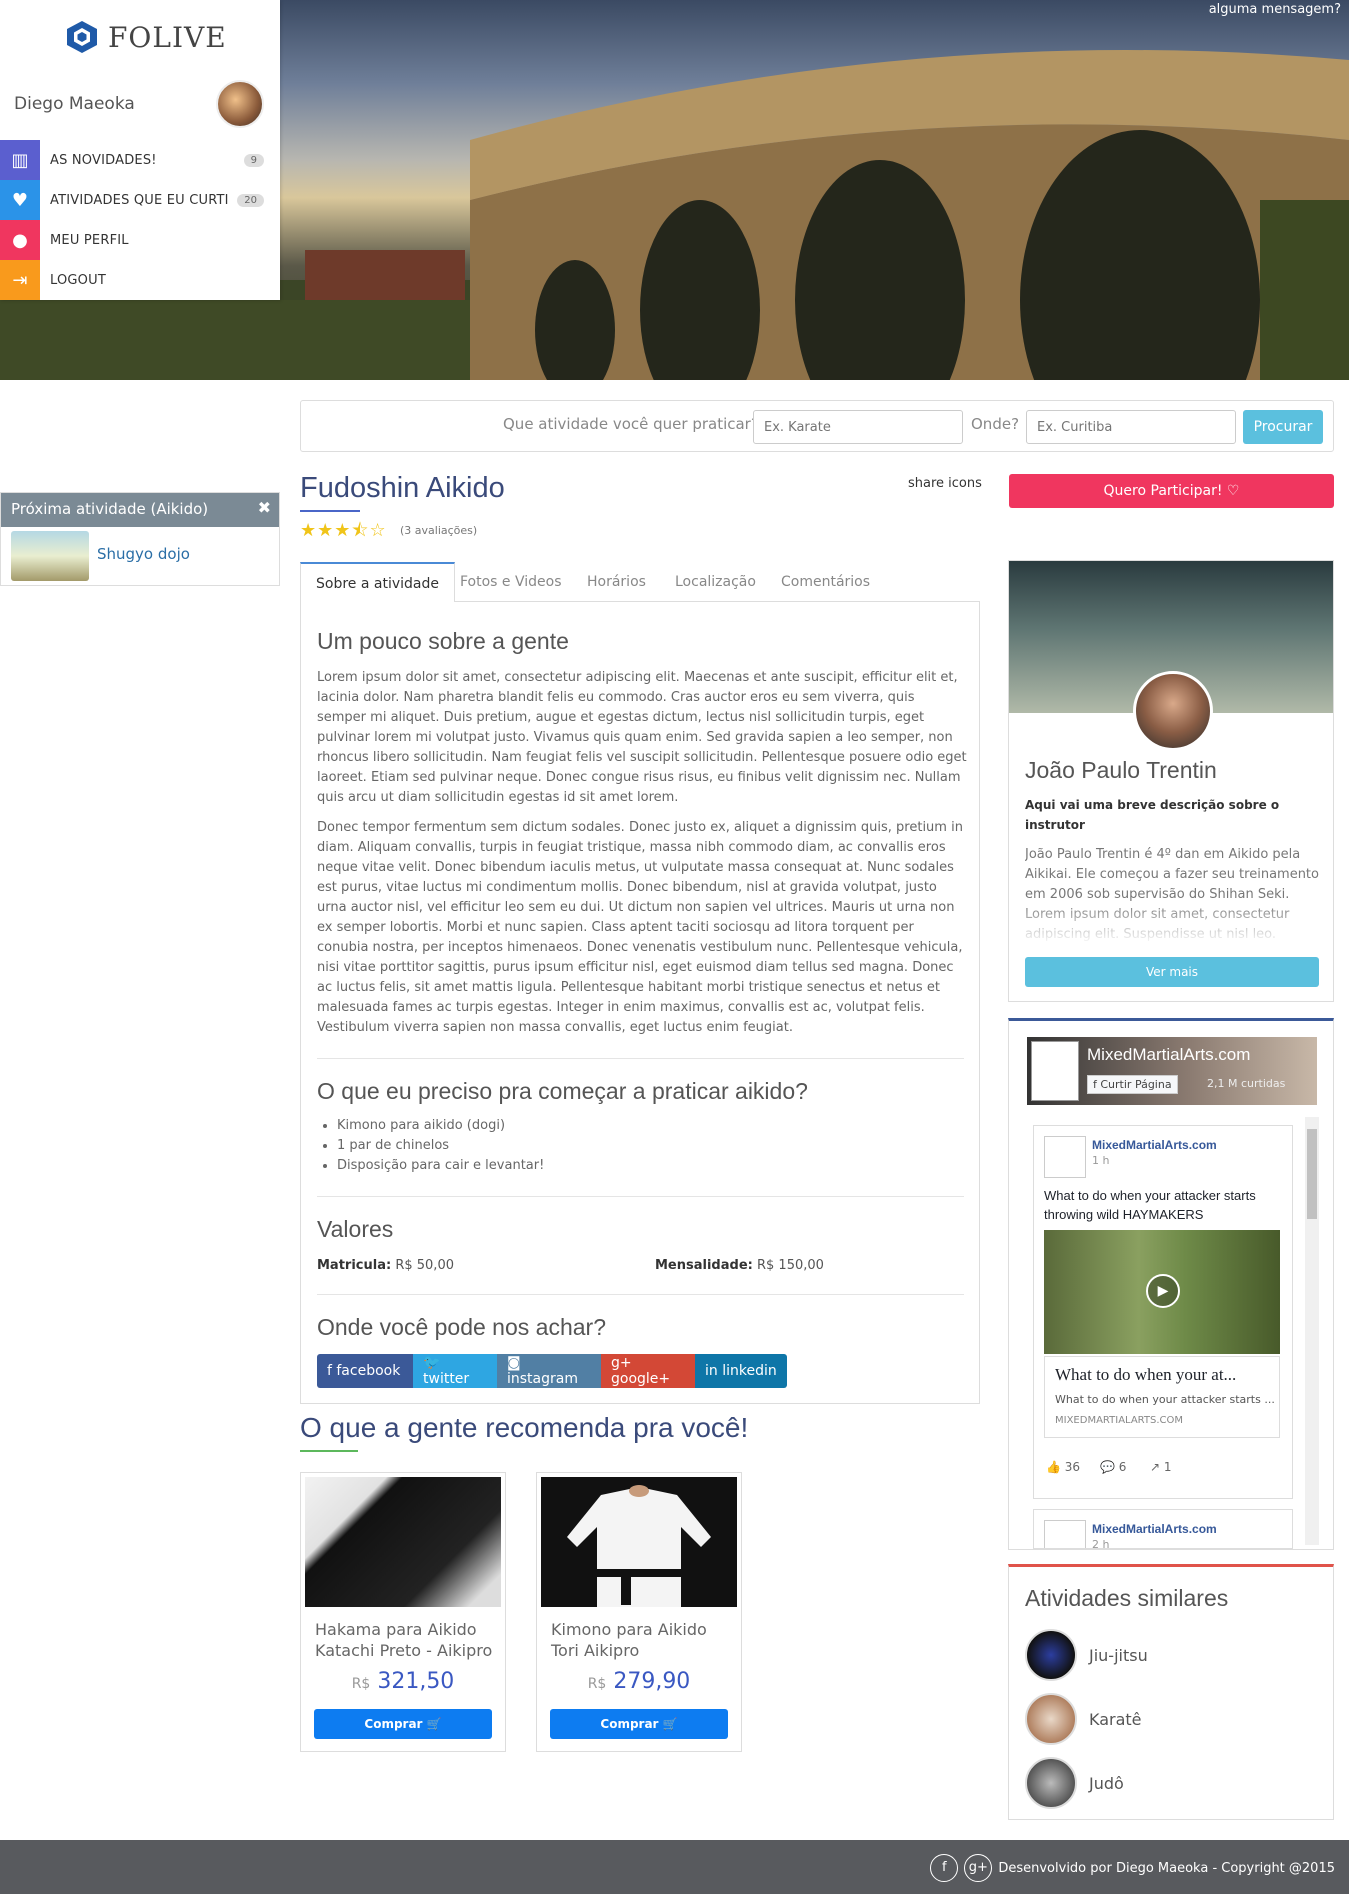 The height and width of the screenshot is (1894, 1349). I want to click on list-item: Disposição para cair e levantar!, so click(440, 1166).